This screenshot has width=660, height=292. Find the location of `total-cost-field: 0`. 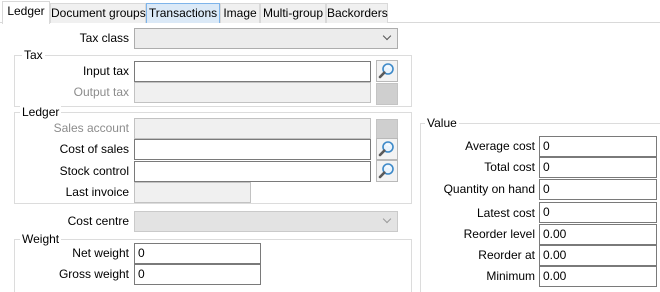

total-cost-field: 0 is located at coordinates (598, 167).